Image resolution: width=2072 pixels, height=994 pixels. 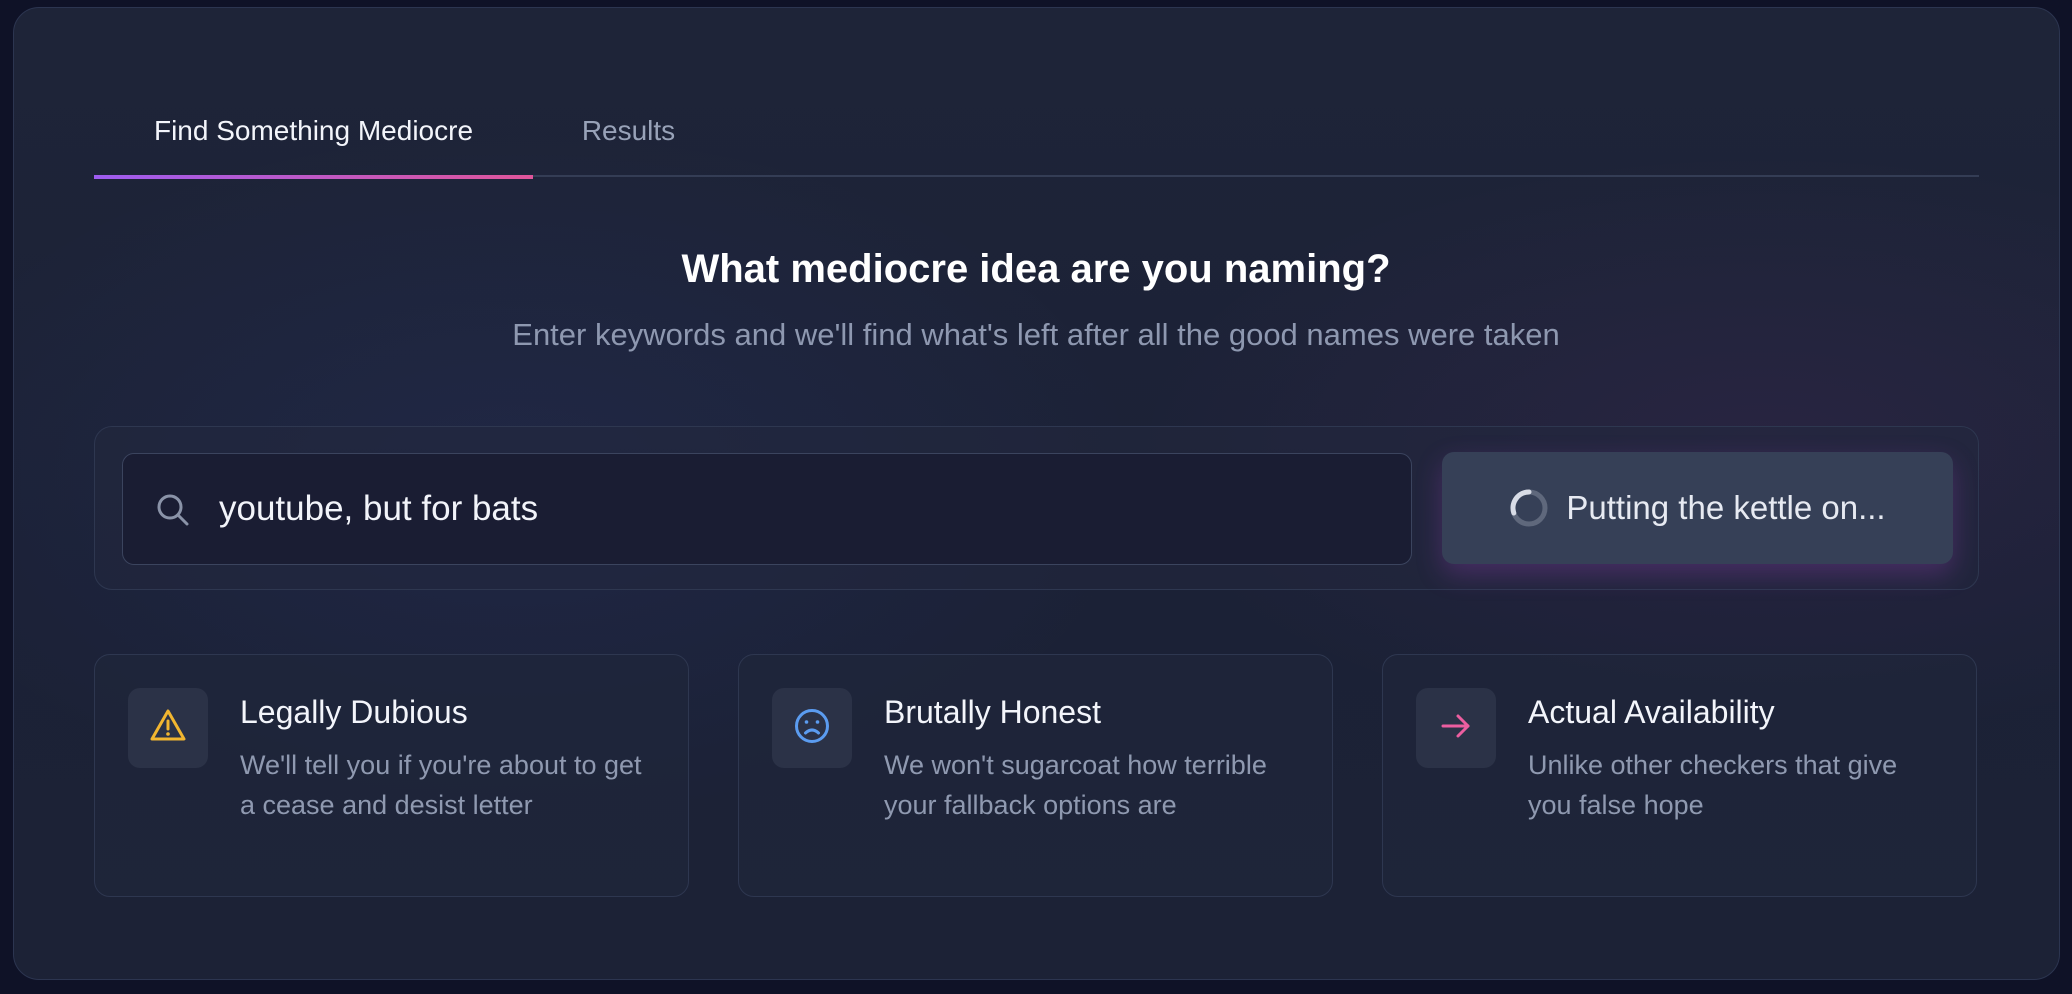 What do you see at coordinates (354, 712) in the screenshot?
I see `feature-title: Legally Dubious` at bounding box center [354, 712].